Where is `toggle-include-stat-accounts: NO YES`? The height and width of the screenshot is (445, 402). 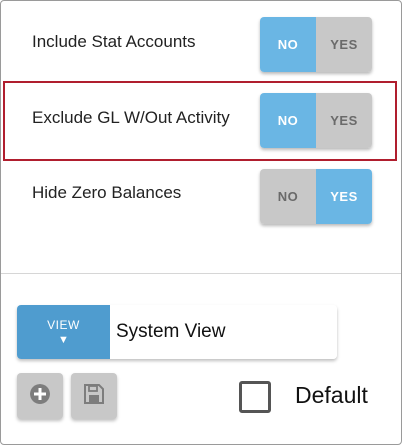
toggle-include-stat-accounts: NO YES is located at coordinates (316, 44).